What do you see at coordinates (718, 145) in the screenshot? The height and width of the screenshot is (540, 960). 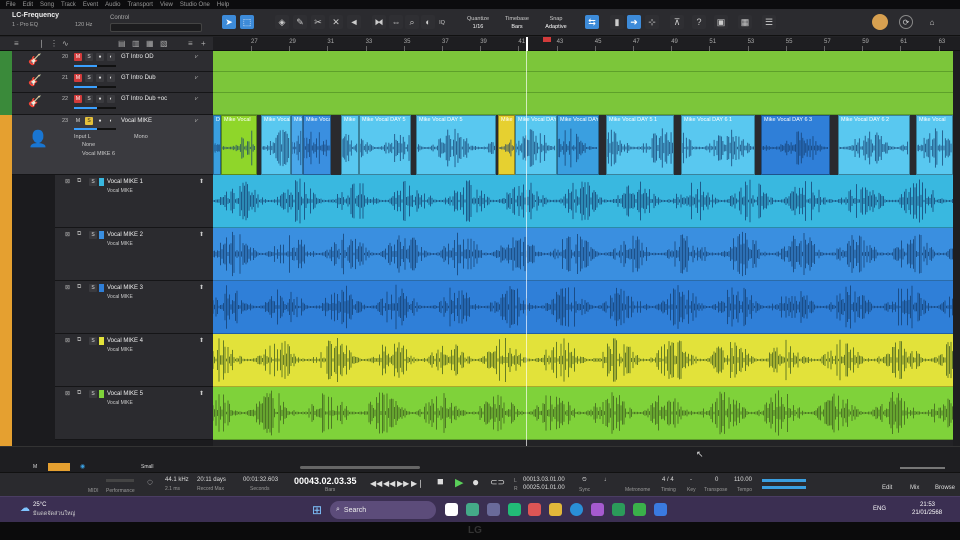 I see `audio-clip: Mike Vocal DAY 6 1` at bounding box center [718, 145].